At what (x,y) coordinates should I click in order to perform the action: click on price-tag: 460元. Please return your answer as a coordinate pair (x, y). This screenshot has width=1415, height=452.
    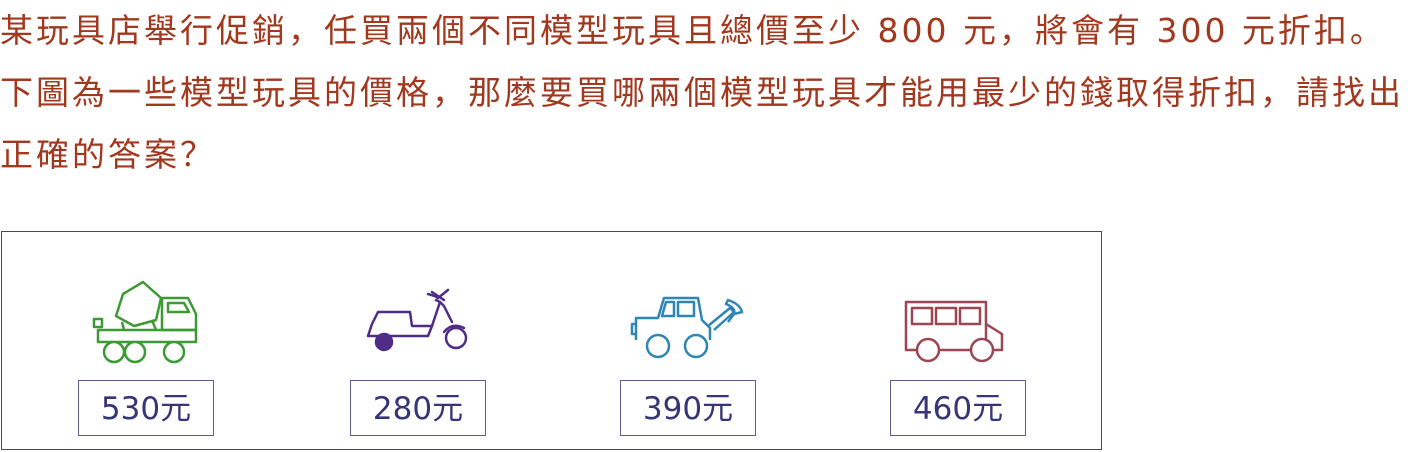
    Looking at the image, I should click on (958, 408).